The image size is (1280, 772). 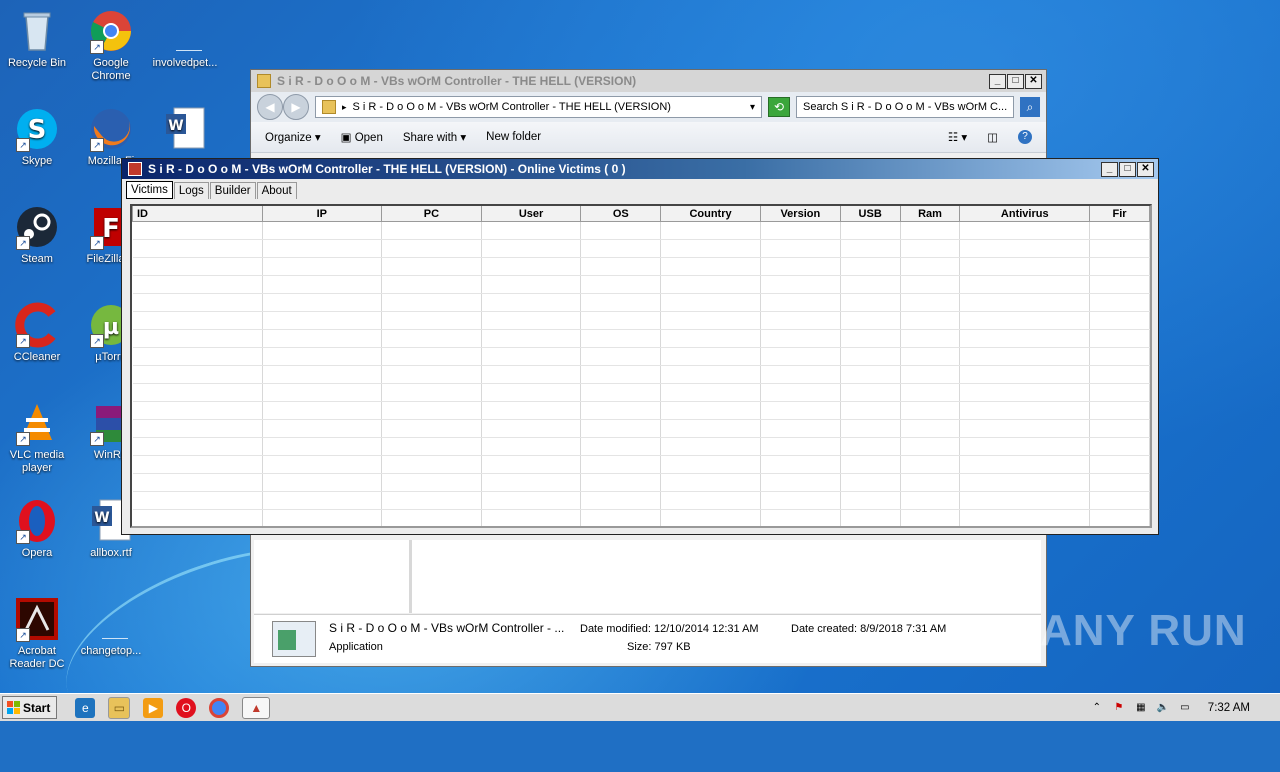 What do you see at coordinates (531, 214) in the screenshot?
I see `column-header-user: User` at bounding box center [531, 214].